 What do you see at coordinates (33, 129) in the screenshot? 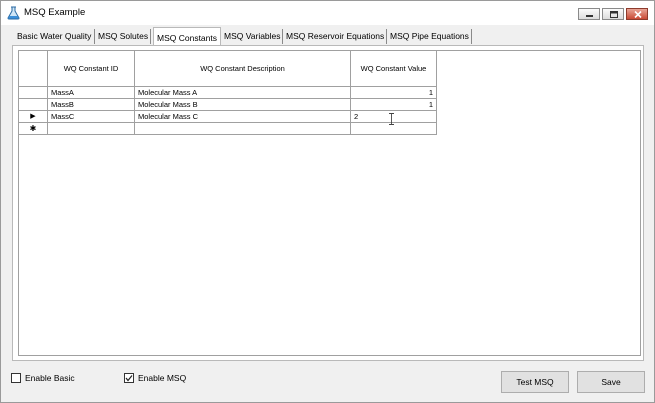
I see `new-row-indicator-icon: ✱` at bounding box center [33, 129].